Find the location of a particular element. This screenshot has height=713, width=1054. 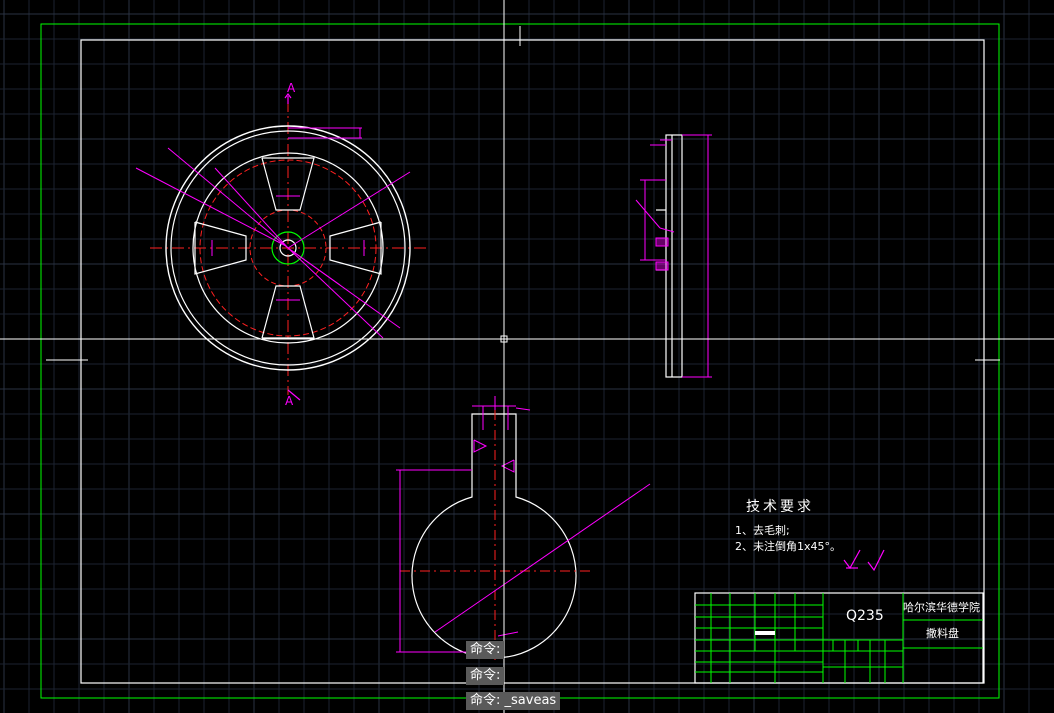

front-view-wheel: A A is located at coordinates (282, 244).